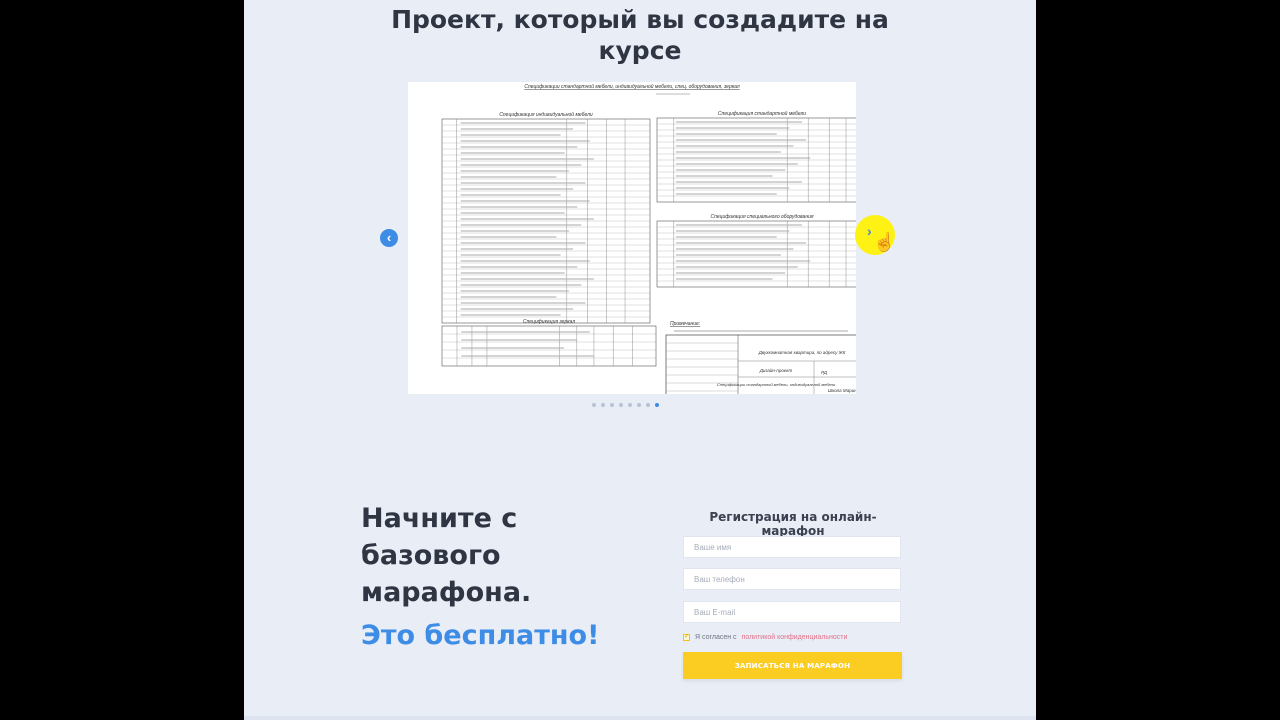 Image resolution: width=1280 pixels, height=720 pixels. I want to click on section-title-line-1: Проект, который вы создадите на, so click(640, 19).